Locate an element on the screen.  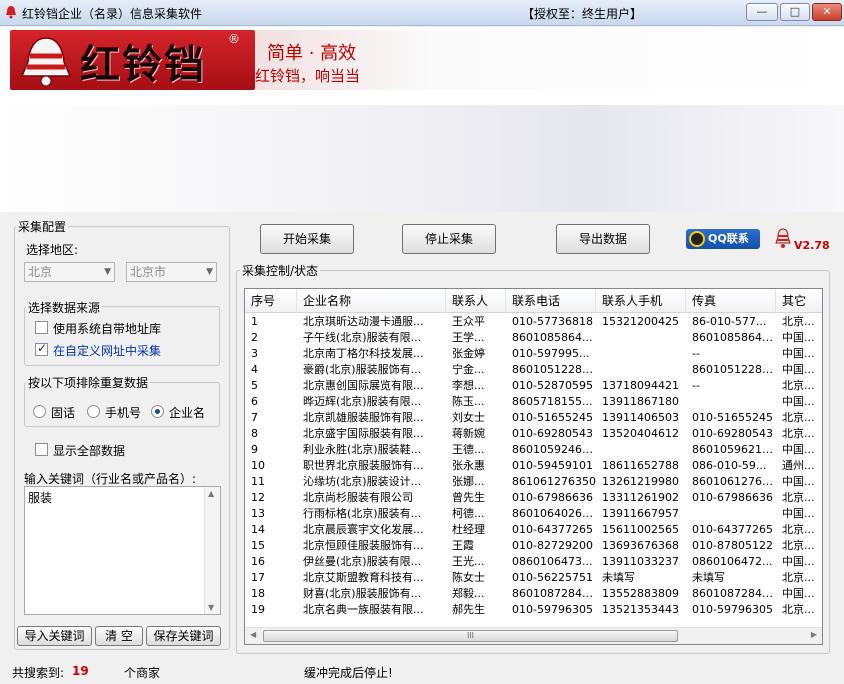
scroll-left-icon: ◀ is located at coordinates (253, 634).